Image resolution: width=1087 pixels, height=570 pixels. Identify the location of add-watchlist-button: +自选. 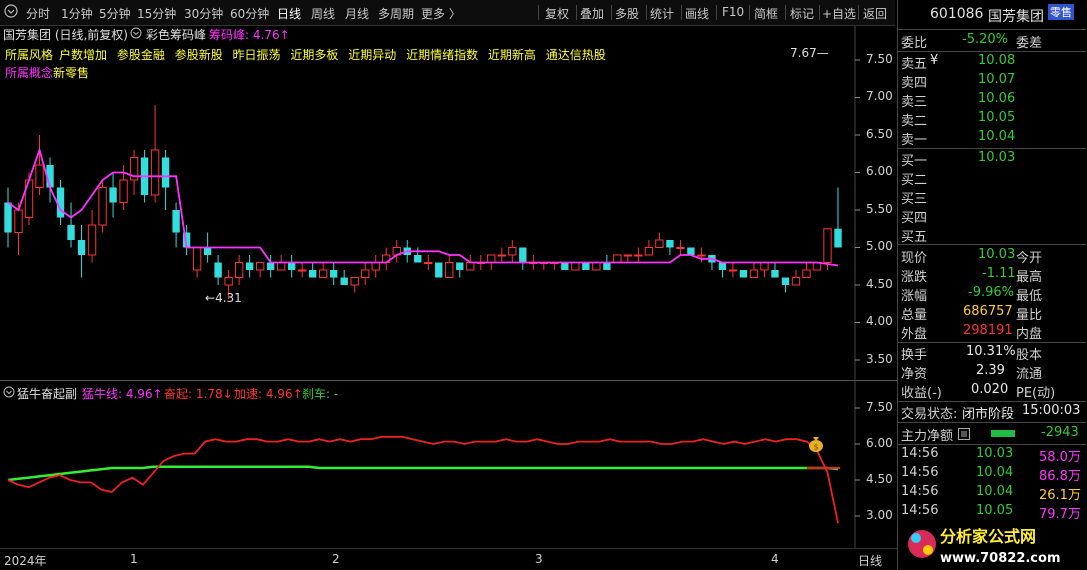
(839, 13).